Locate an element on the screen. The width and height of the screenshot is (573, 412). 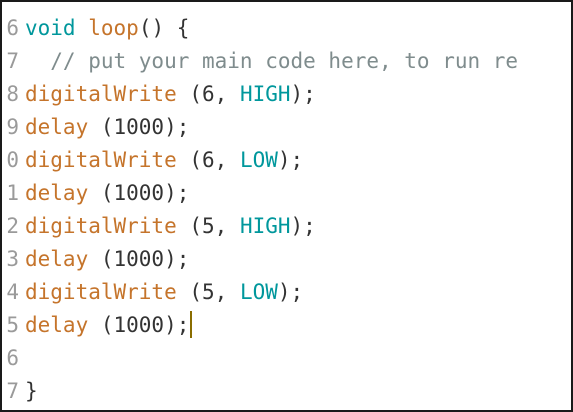
code-line: 9 delay (1000); is located at coordinates (286, 127).